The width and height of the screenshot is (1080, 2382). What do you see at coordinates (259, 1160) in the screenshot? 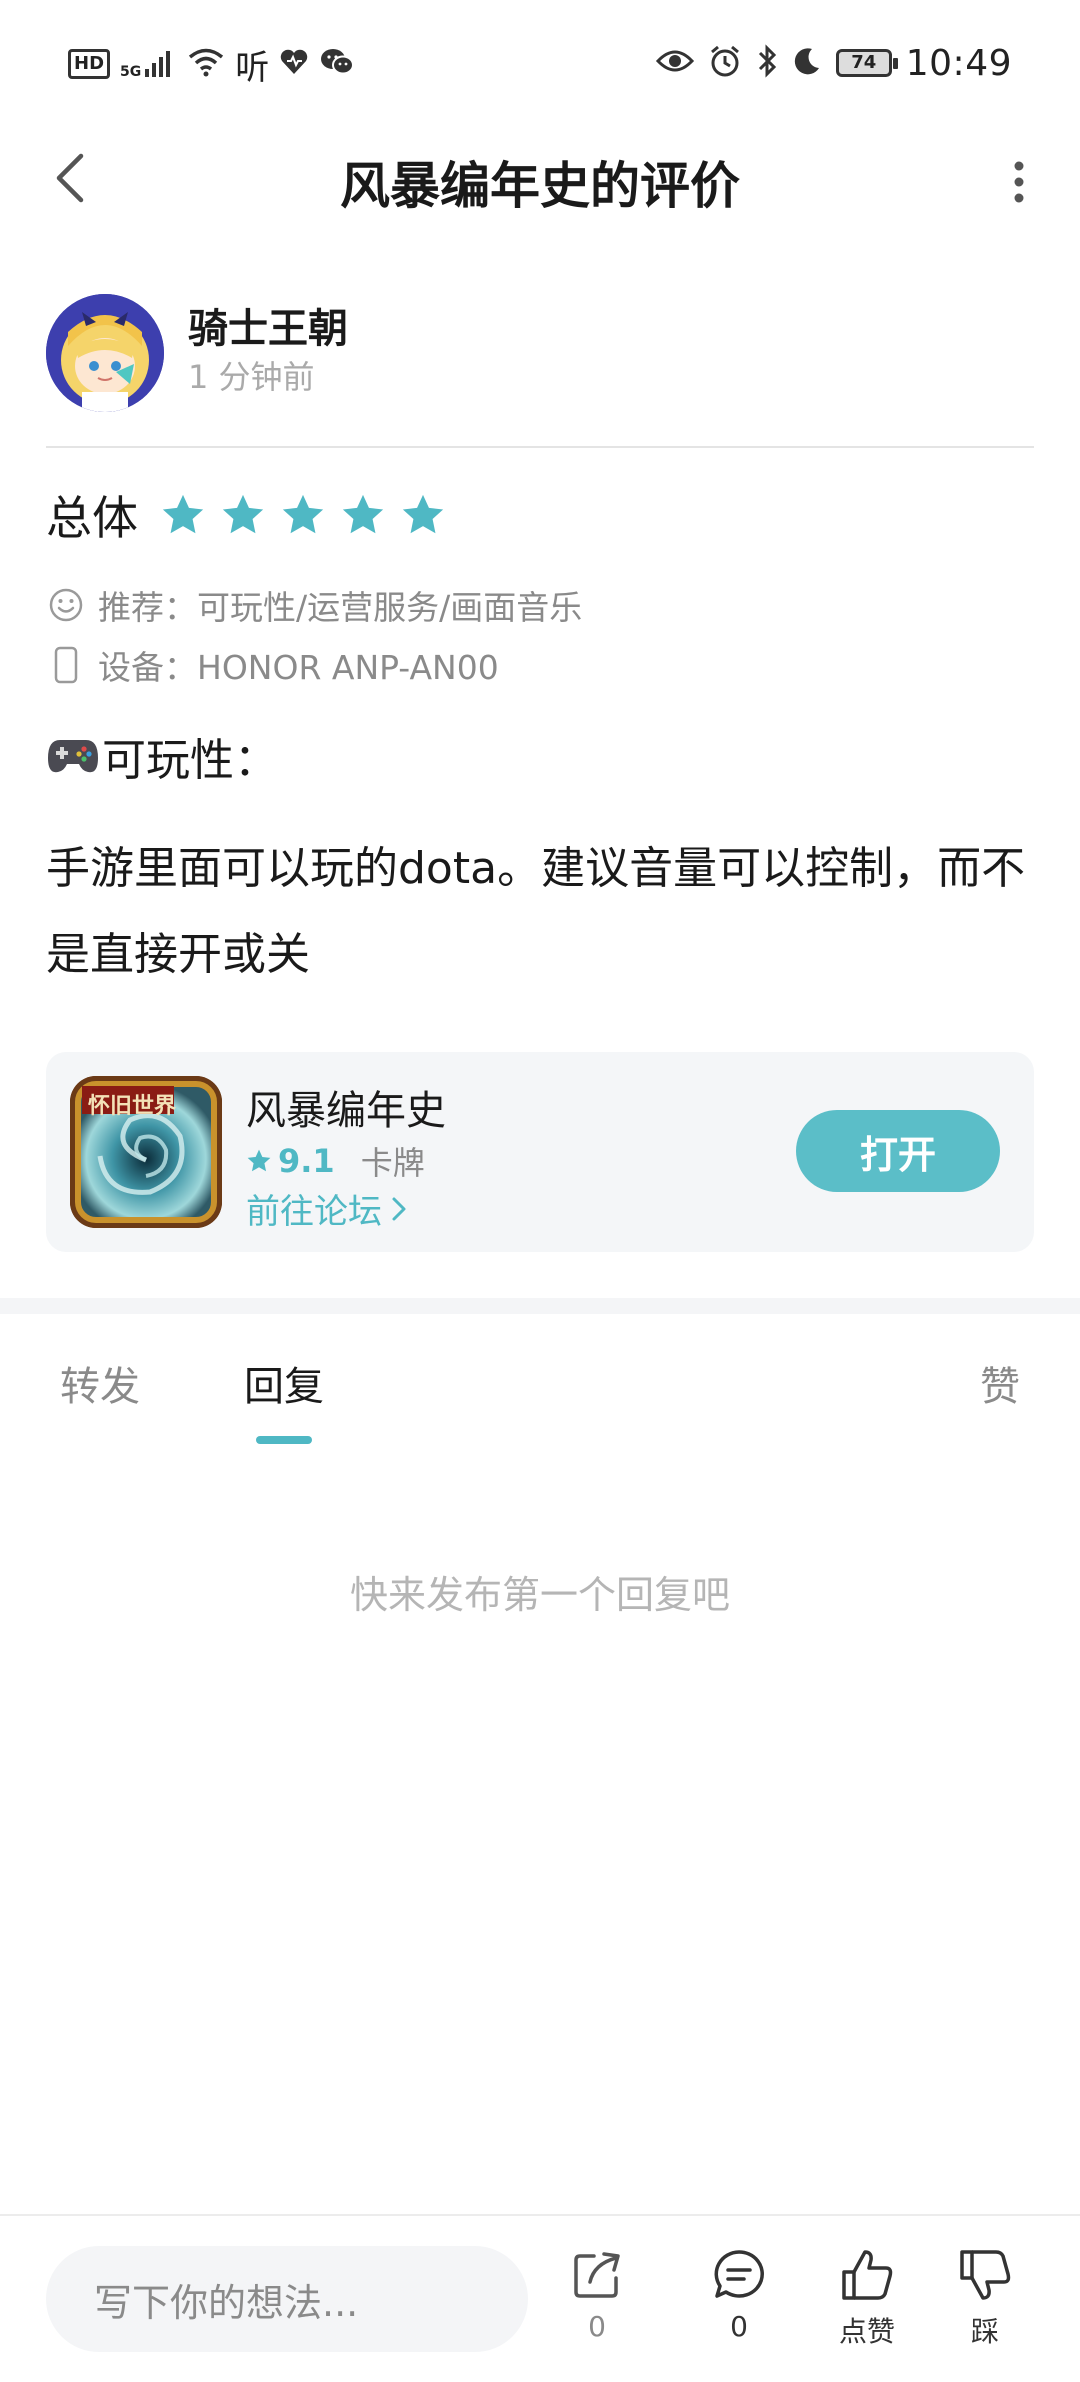
I see `score-star-icon` at bounding box center [259, 1160].